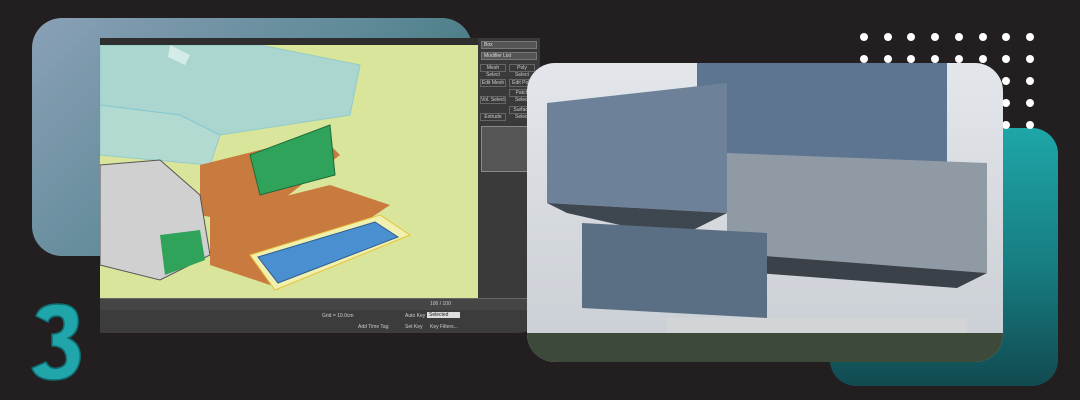 Image resolution: width=1080 pixels, height=400 pixels. Describe the element at coordinates (415, 316) in the screenshot. I see `auto-key-button: Auto Key` at that location.